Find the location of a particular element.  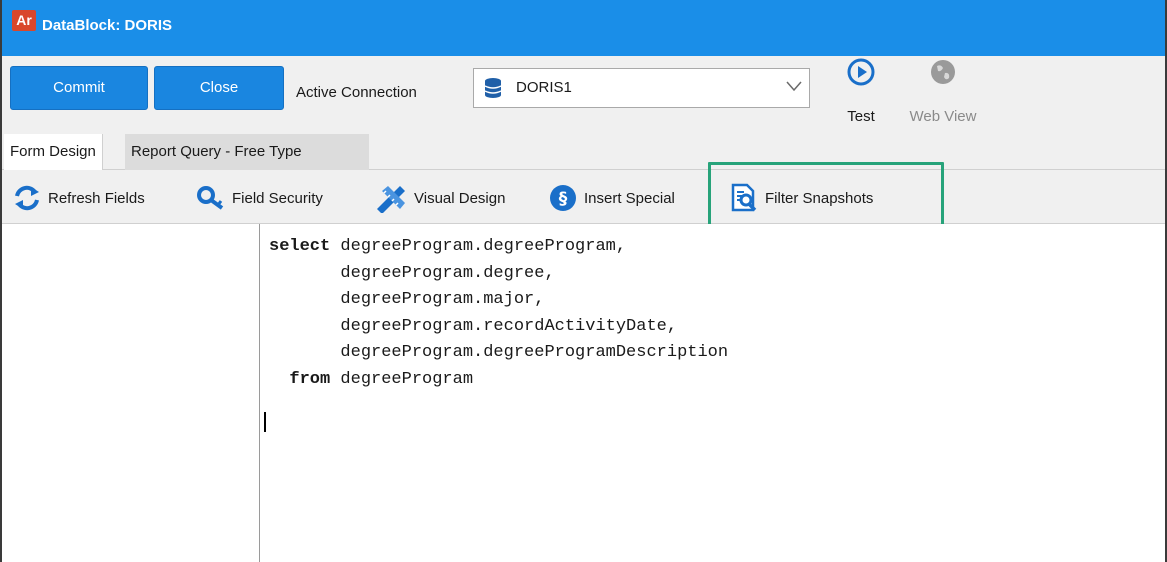

app-logo: Ar is located at coordinates (24, 20).